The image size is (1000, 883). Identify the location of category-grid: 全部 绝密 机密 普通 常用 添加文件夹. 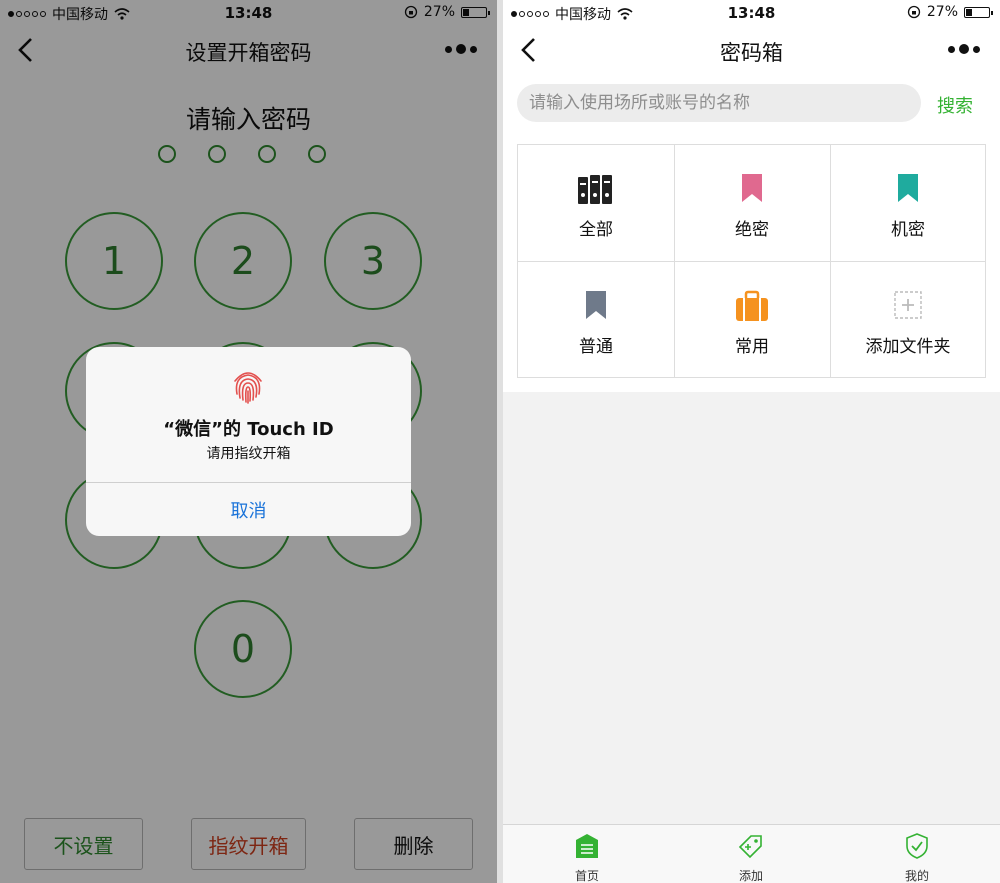
(751, 261).